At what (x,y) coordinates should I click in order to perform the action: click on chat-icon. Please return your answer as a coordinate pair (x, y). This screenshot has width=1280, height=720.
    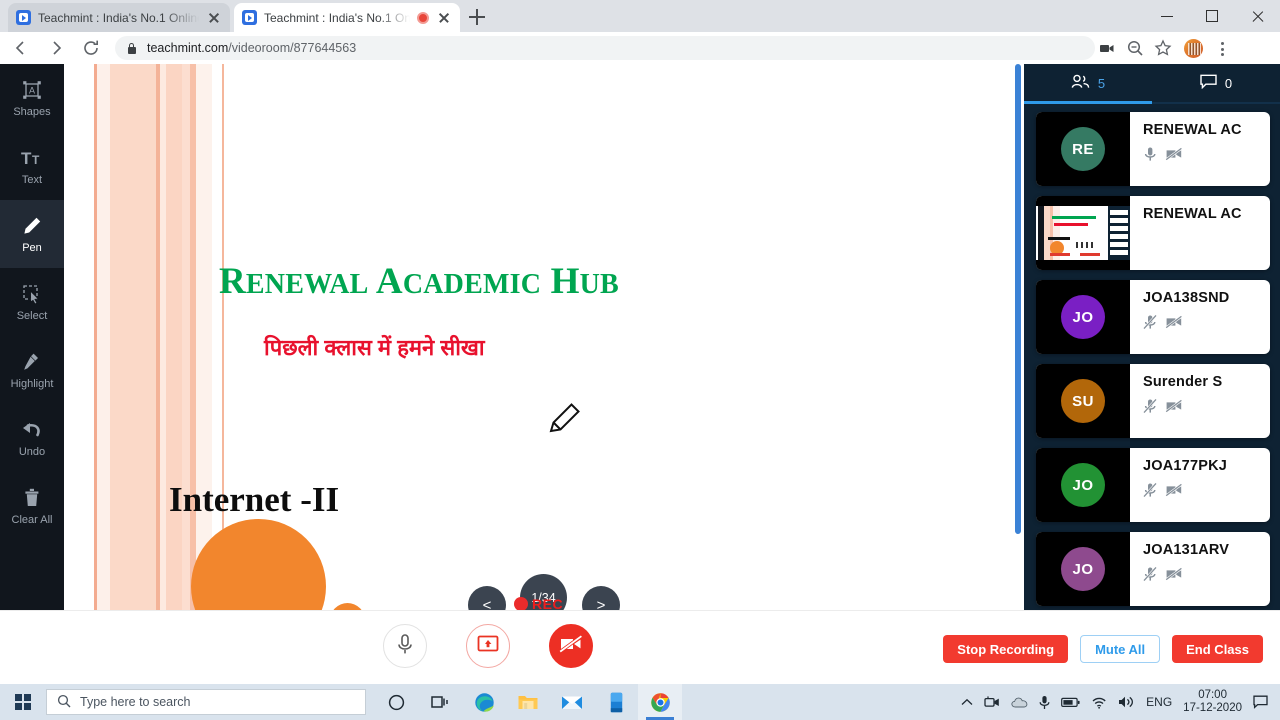
    Looking at the image, I should click on (1208, 83).